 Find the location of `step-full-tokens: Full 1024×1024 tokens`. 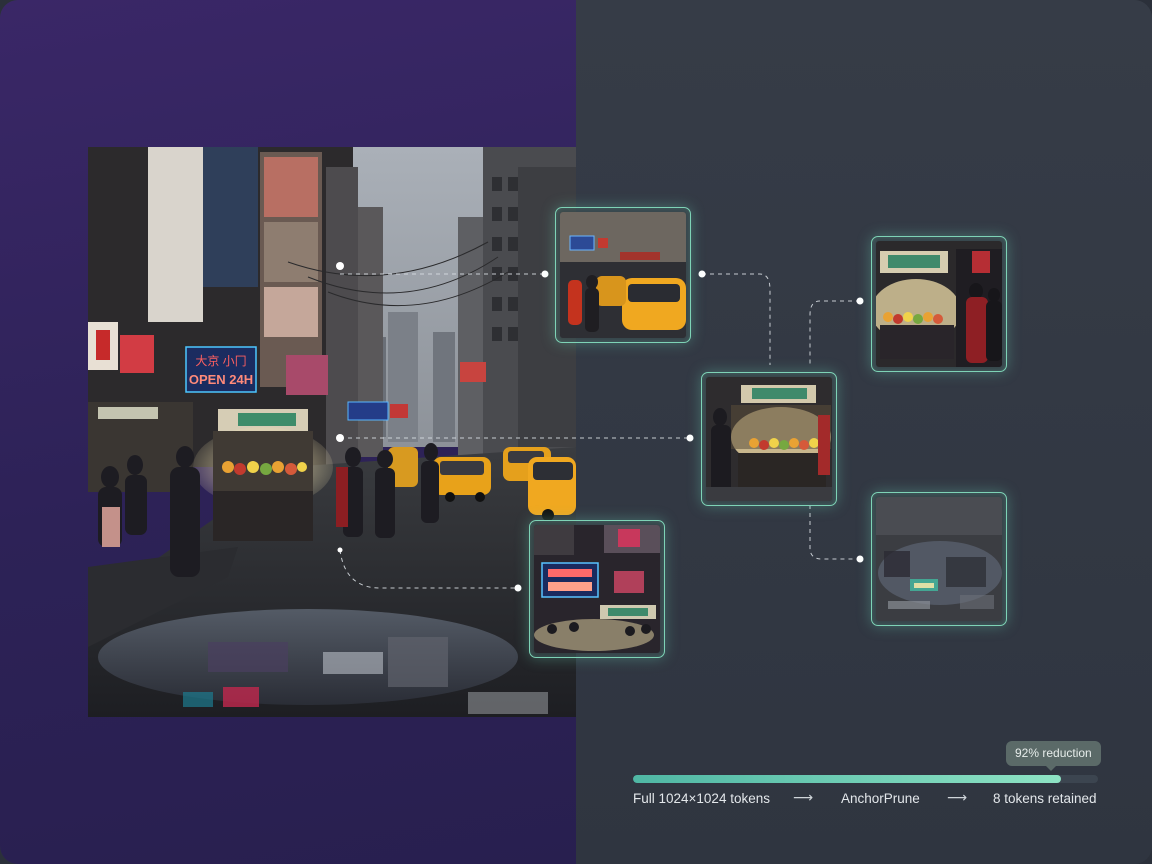

step-full-tokens: Full 1024×1024 tokens is located at coordinates (701, 798).